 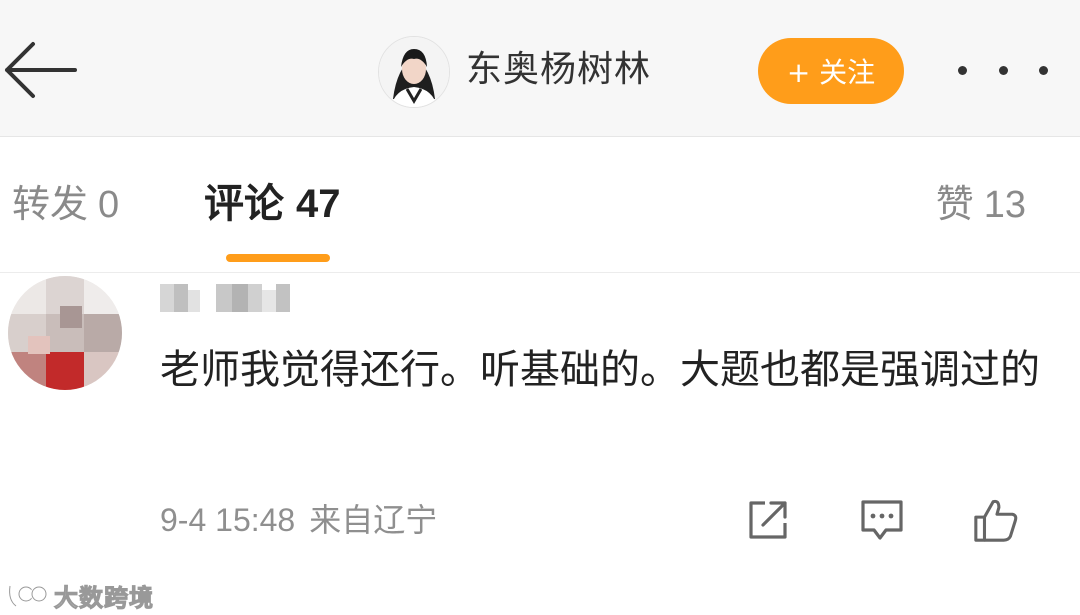 What do you see at coordinates (318, 204) in the screenshot?
I see `tab-comments-count: 47` at bounding box center [318, 204].